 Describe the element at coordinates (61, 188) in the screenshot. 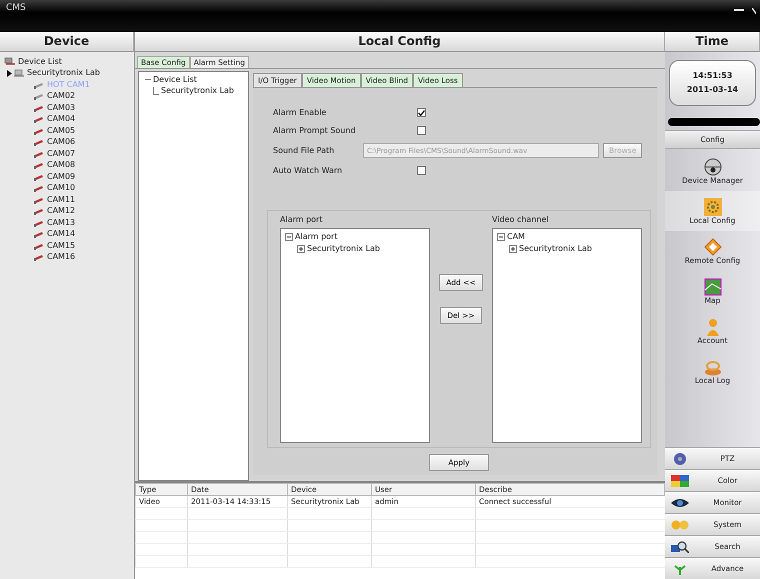

I see `tree-item: CAM10` at that location.